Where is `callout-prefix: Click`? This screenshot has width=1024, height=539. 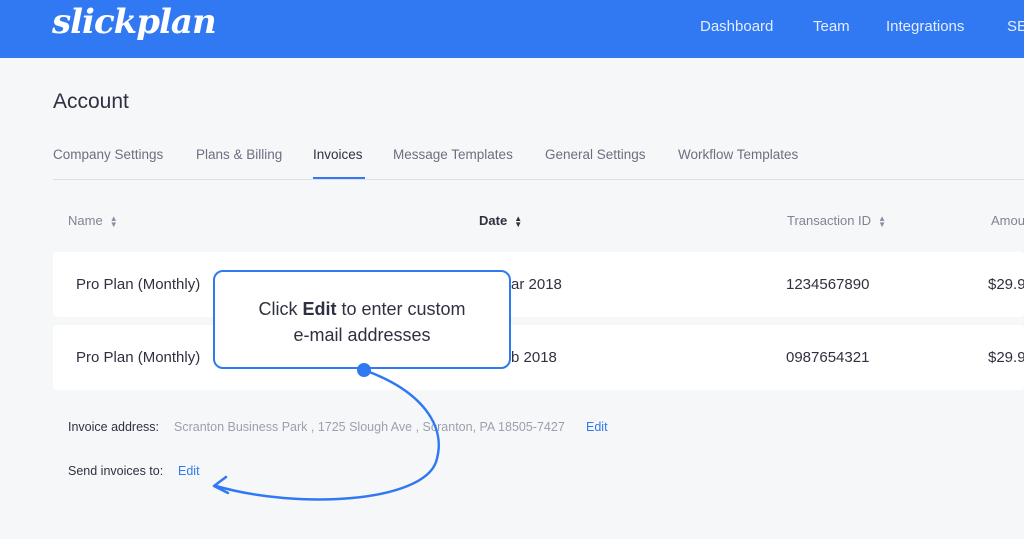
callout-prefix: Click is located at coordinates (280, 309).